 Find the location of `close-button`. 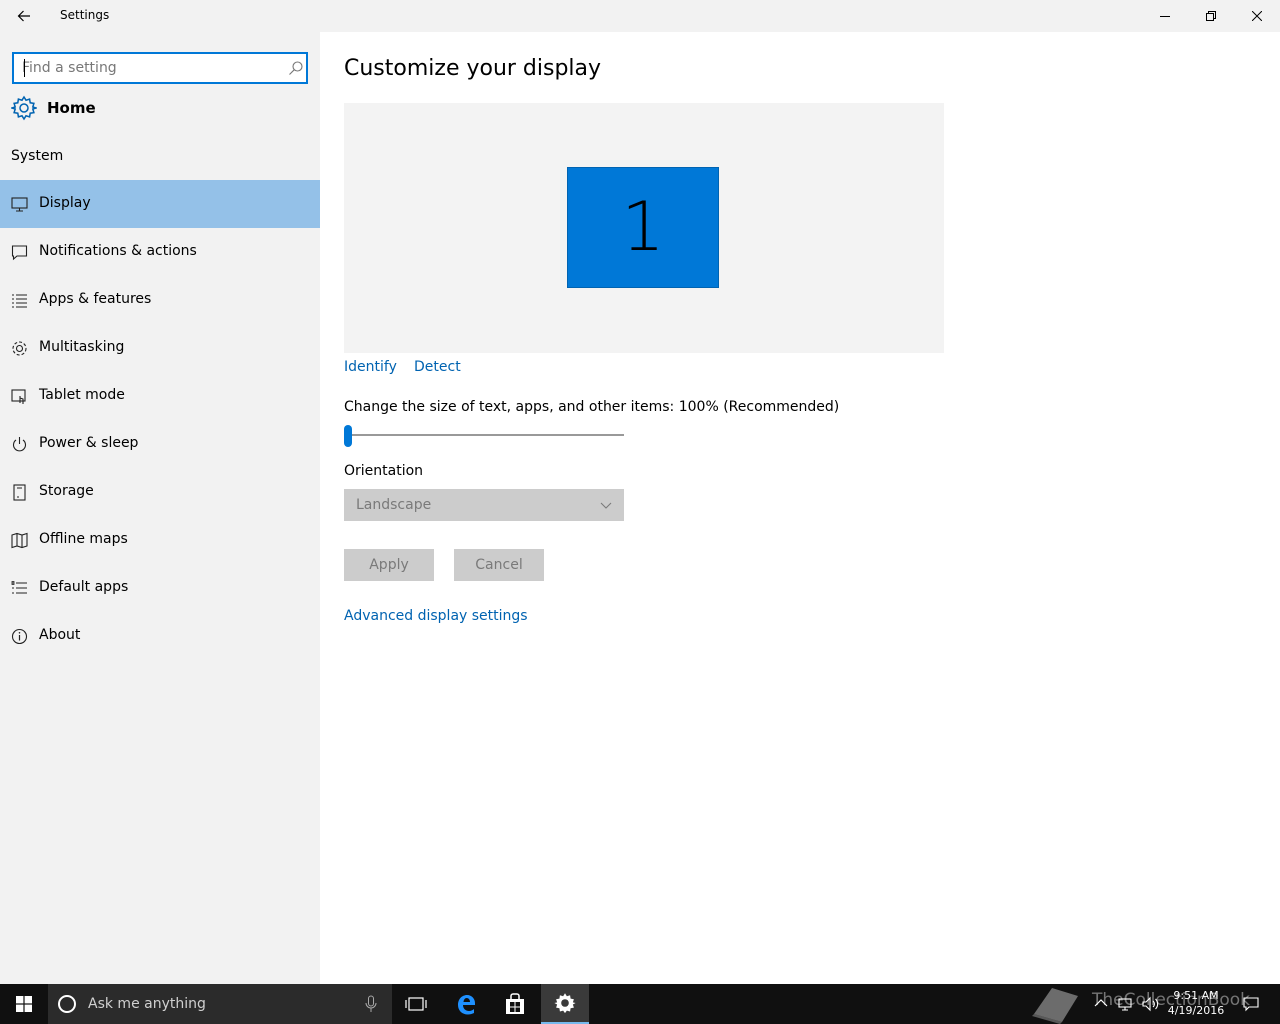

close-button is located at coordinates (1257, 16).